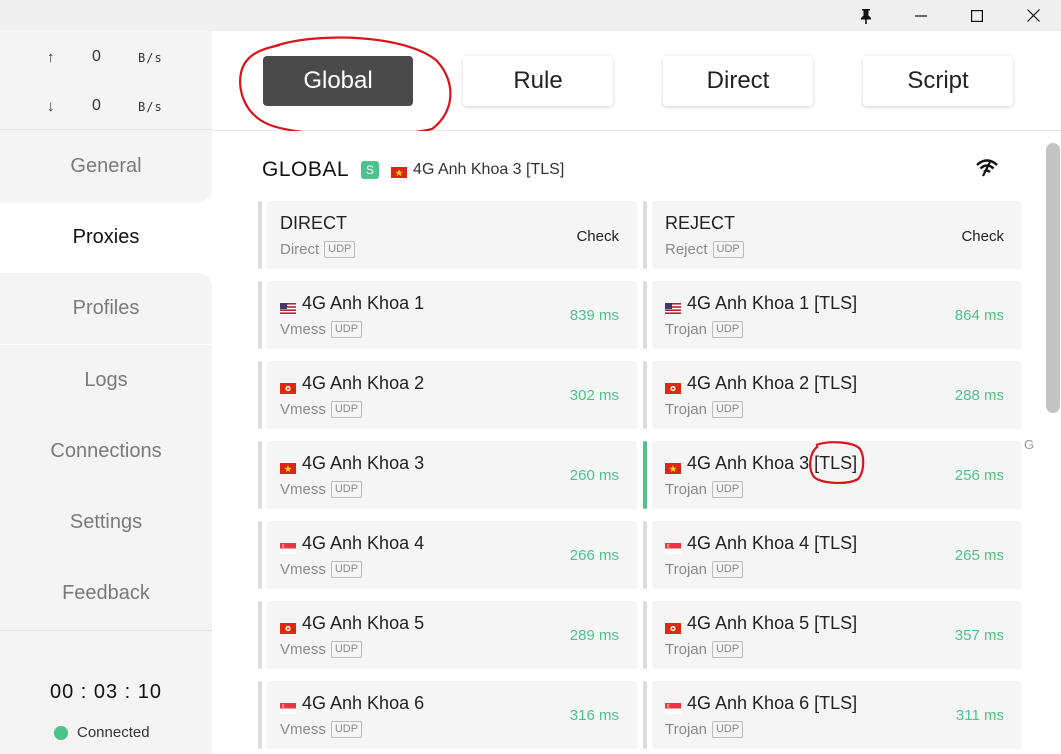 This screenshot has width=1061, height=754. What do you see at coordinates (538, 81) in the screenshot?
I see `mode-rule-button: Rule` at bounding box center [538, 81].